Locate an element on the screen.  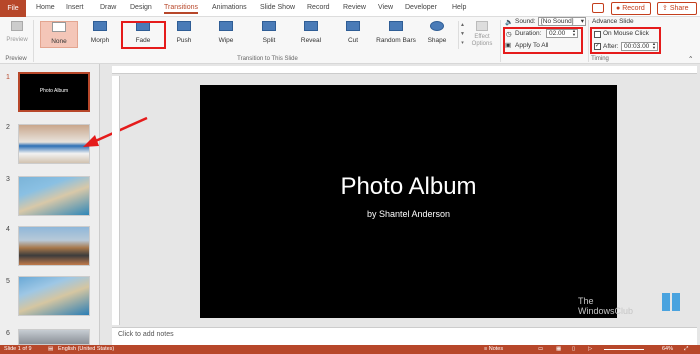
highlight-fade is located at coordinates (143, 35).